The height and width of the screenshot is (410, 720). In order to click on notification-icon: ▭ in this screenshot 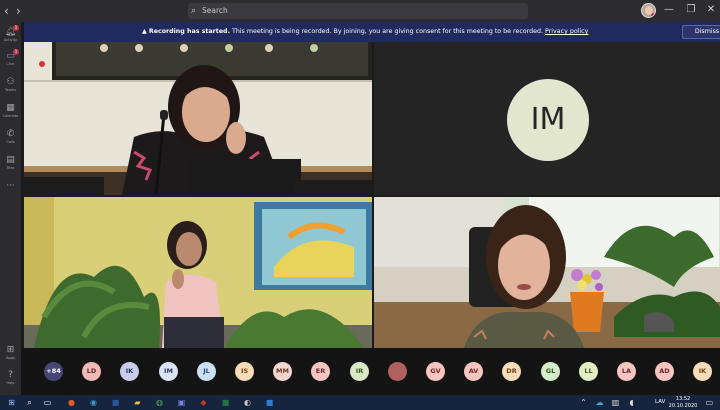, I will do `click(709, 402)`.